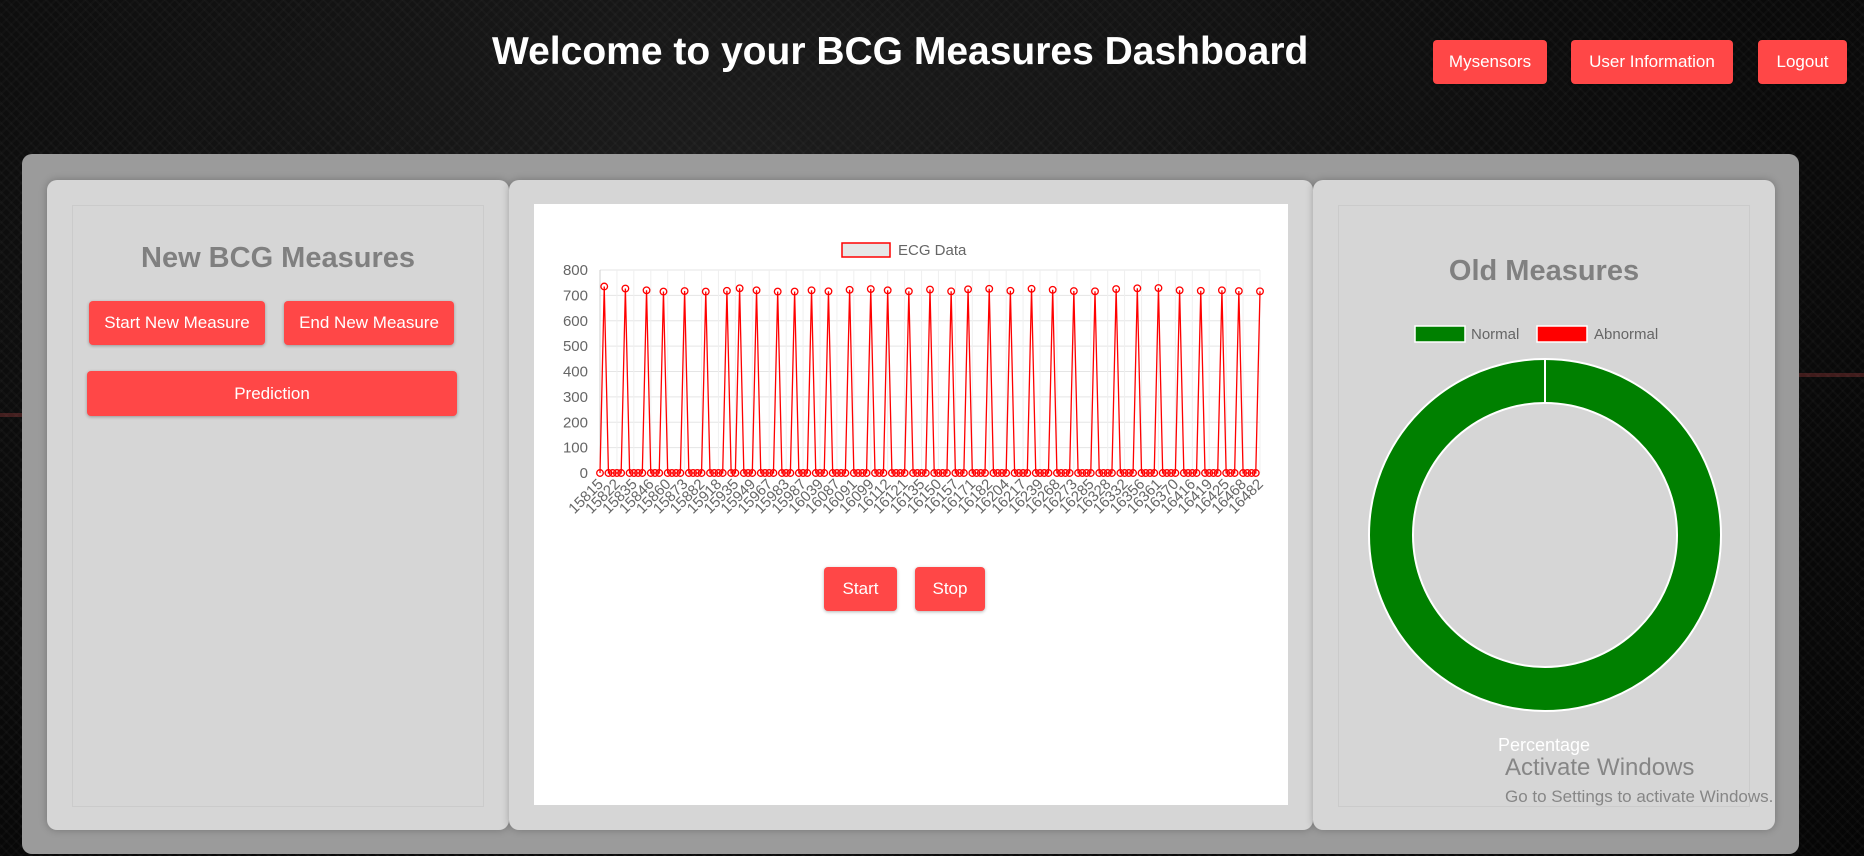  I want to click on ecg-series-line, so click(930, 380).